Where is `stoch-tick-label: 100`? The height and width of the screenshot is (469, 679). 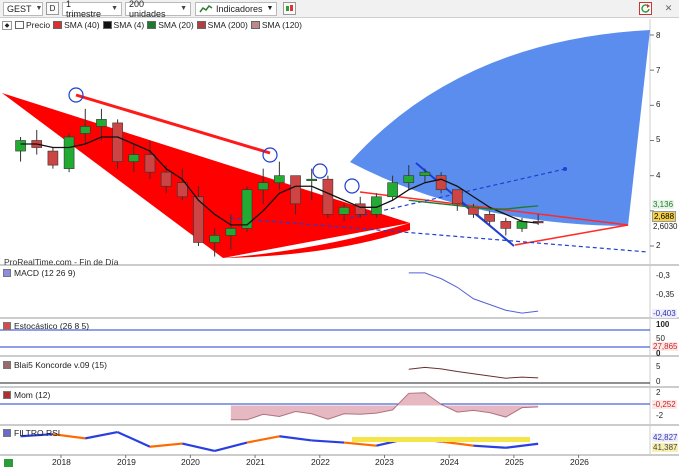 stoch-tick-label: 100 is located at coordinates (663, 324).